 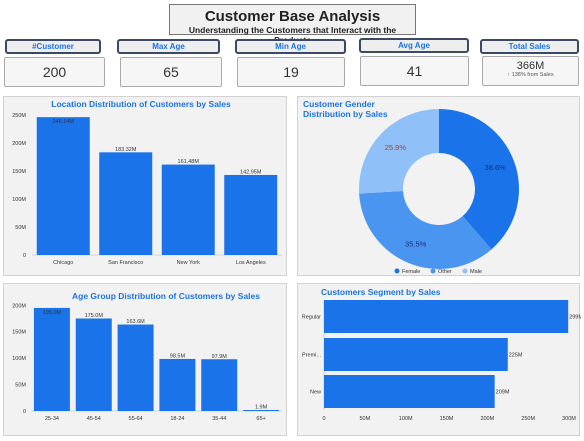 I want to click on bar-value-label: 299M, so click(x=575, y=318).